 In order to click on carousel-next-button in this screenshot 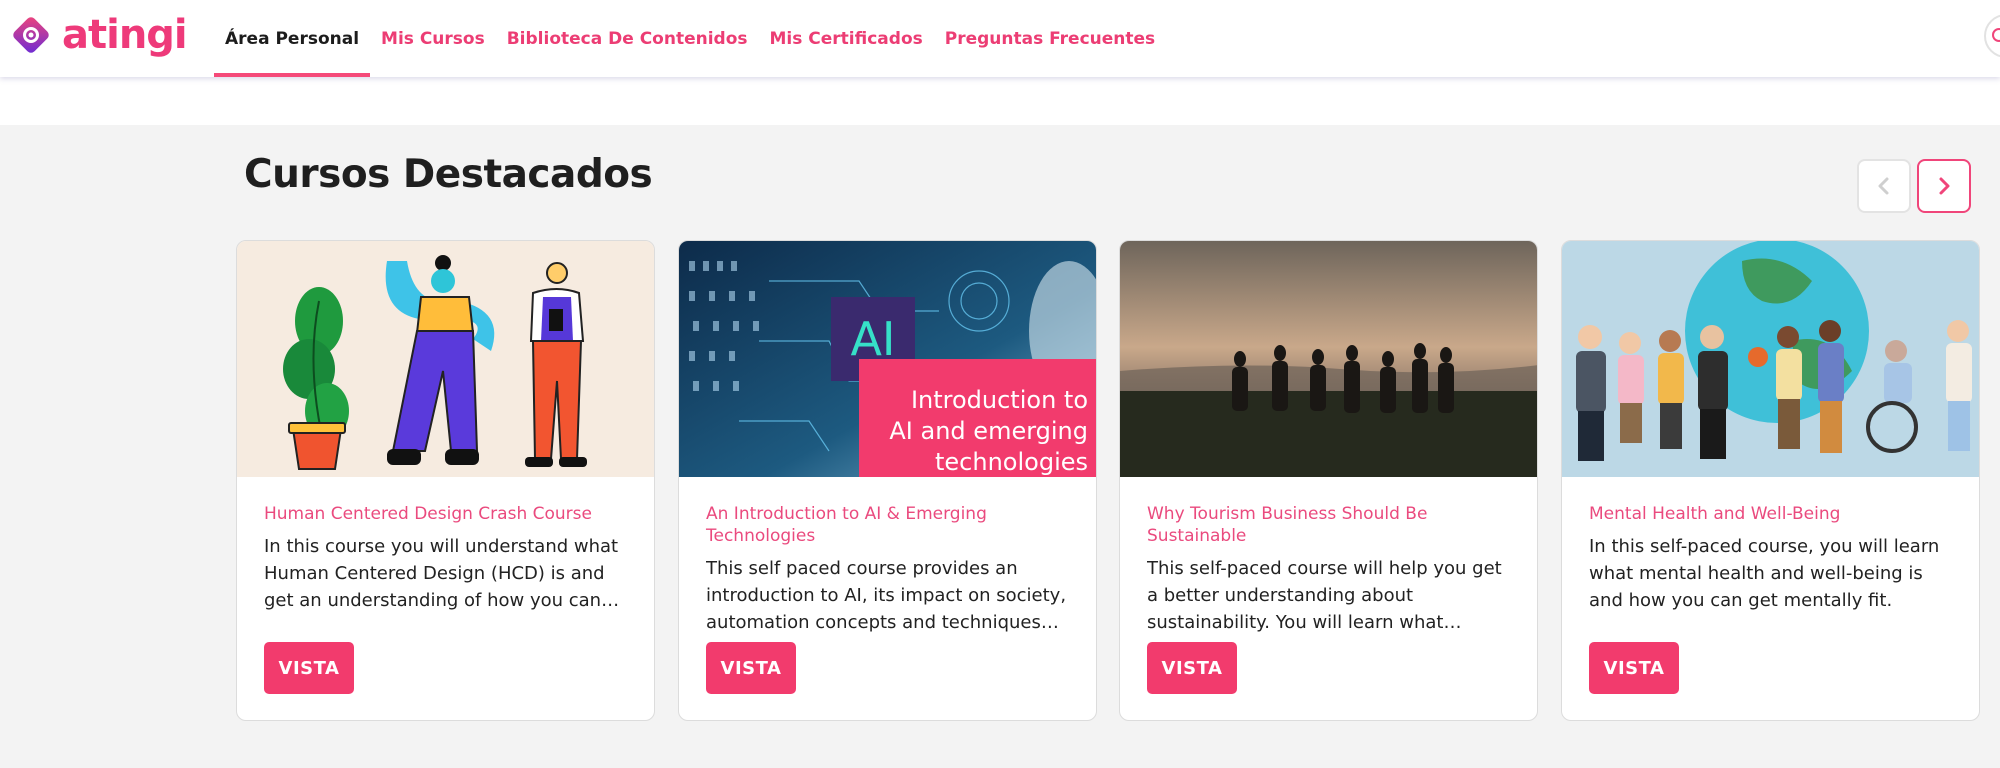, I will do `click(1944, 186)`.